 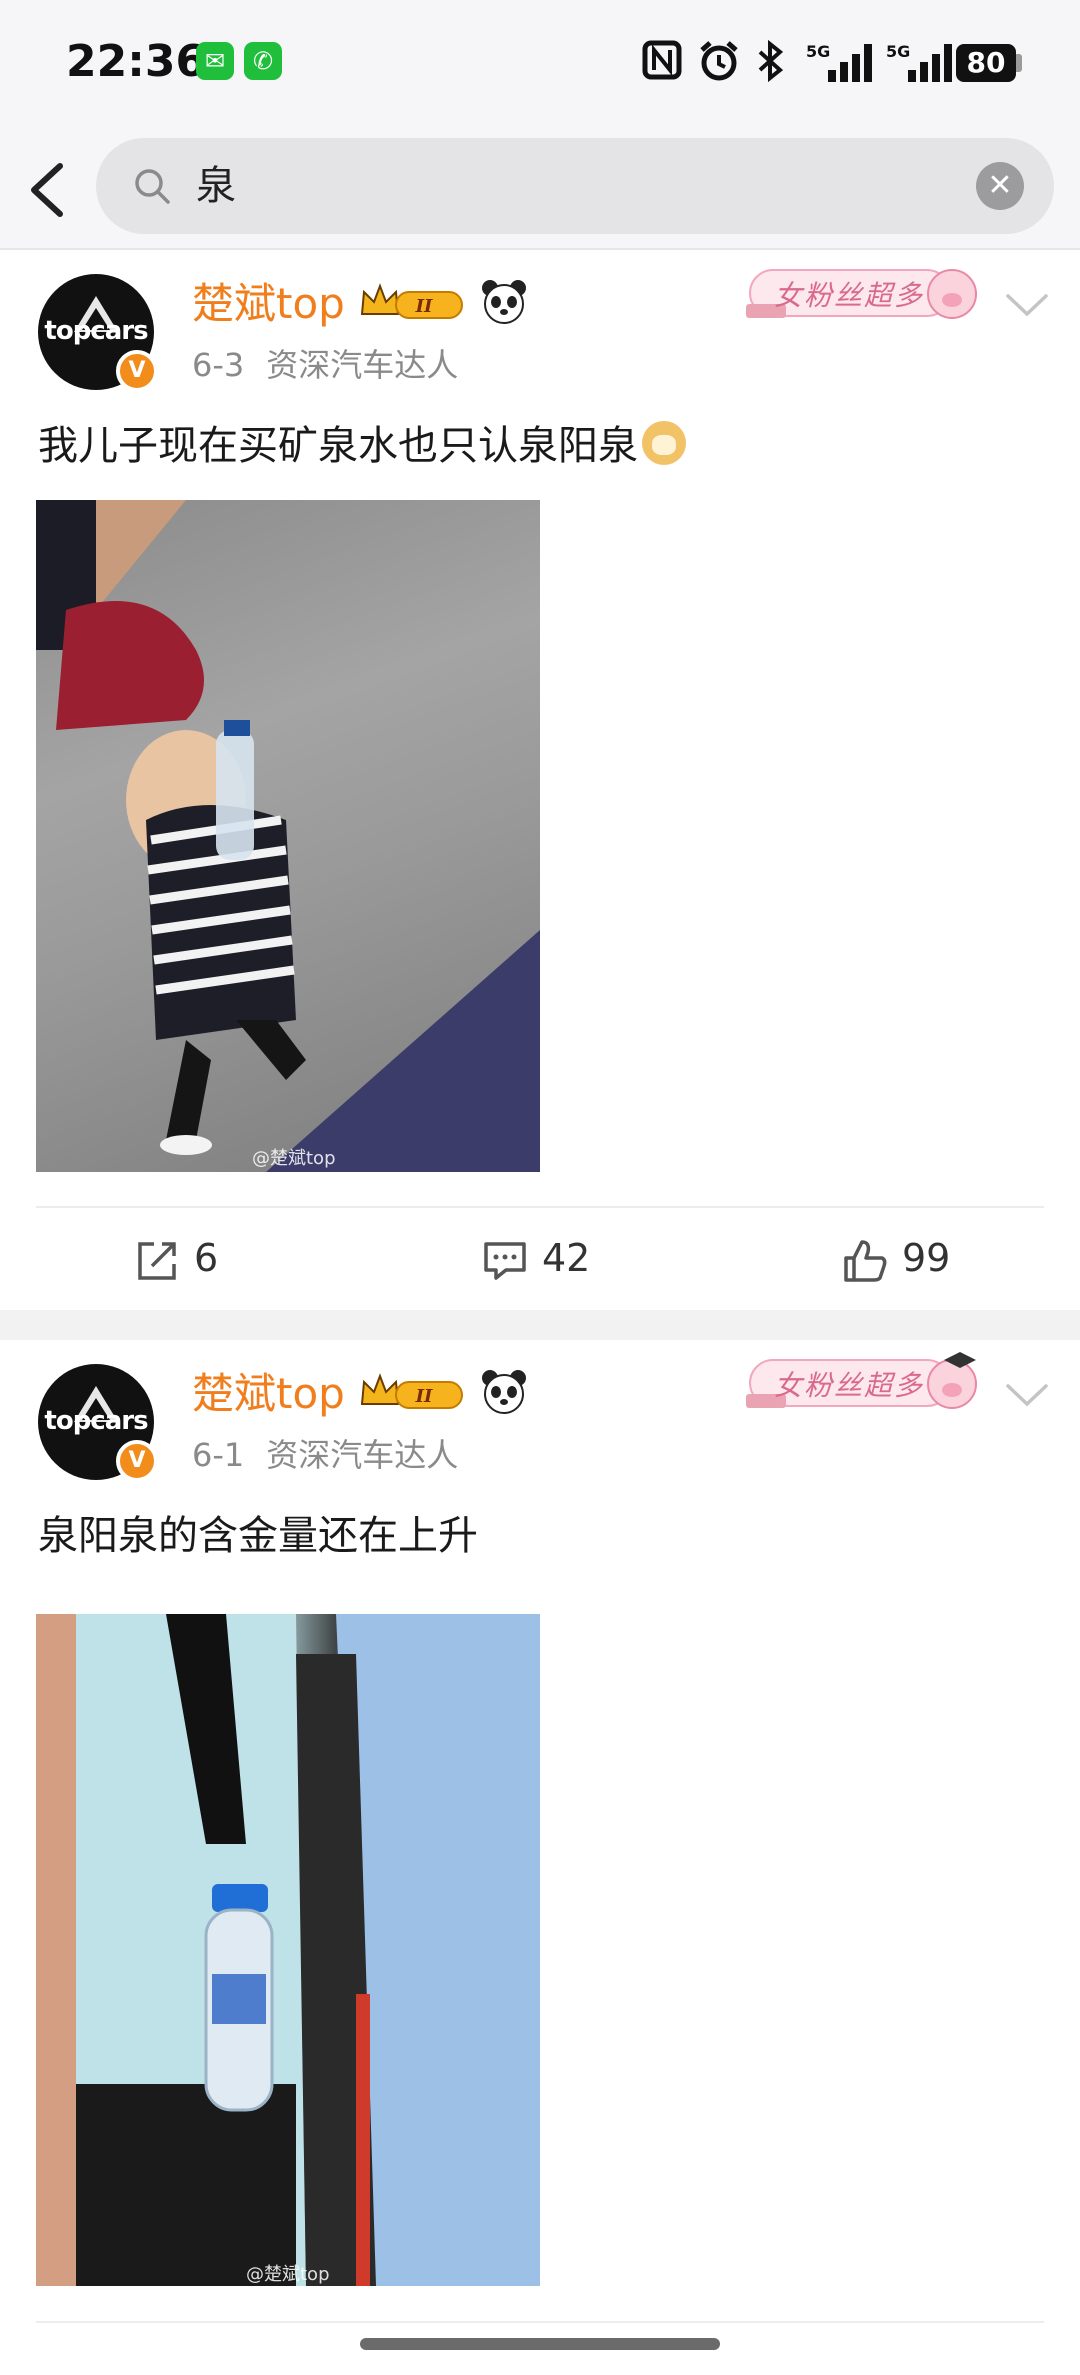 I want to click on status-bar: 22:36 ✉ ✆ 5G 5G 80, so click(x=540, y=65).